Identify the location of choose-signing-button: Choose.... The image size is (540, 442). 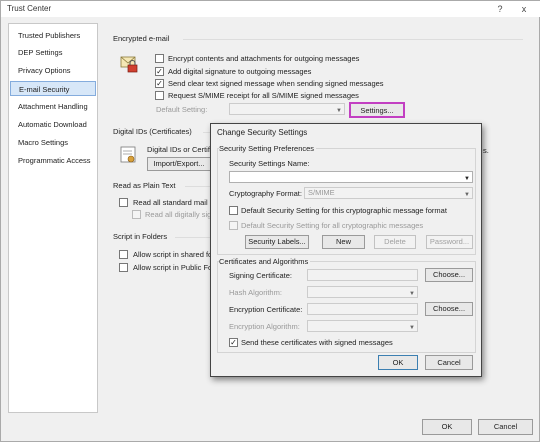
(449, 275).